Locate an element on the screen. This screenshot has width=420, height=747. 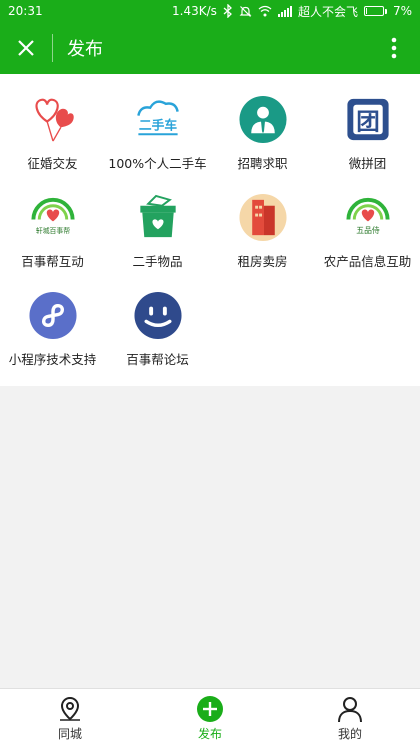
tab-publish: 发布 is located at coordinates (210, 718).